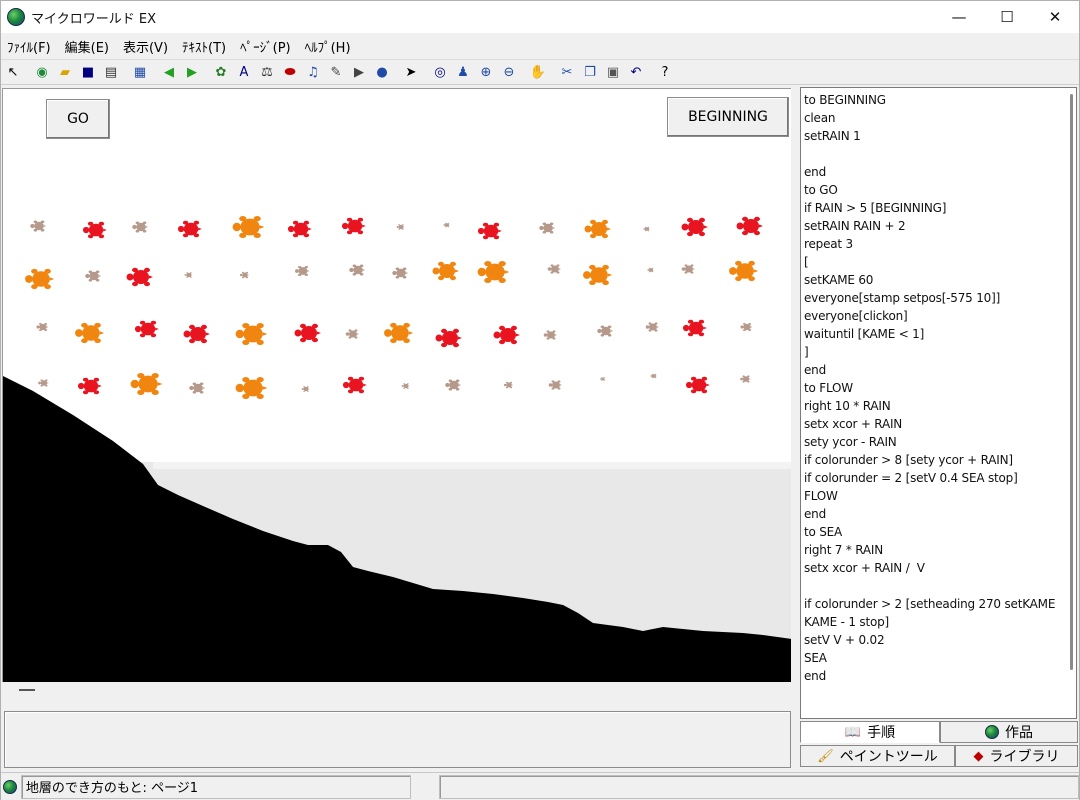 The width and height of the screenshot is (1080, 800). I want to click on procedure-line: setx xcor + RAIN / V, so click(864, 568).